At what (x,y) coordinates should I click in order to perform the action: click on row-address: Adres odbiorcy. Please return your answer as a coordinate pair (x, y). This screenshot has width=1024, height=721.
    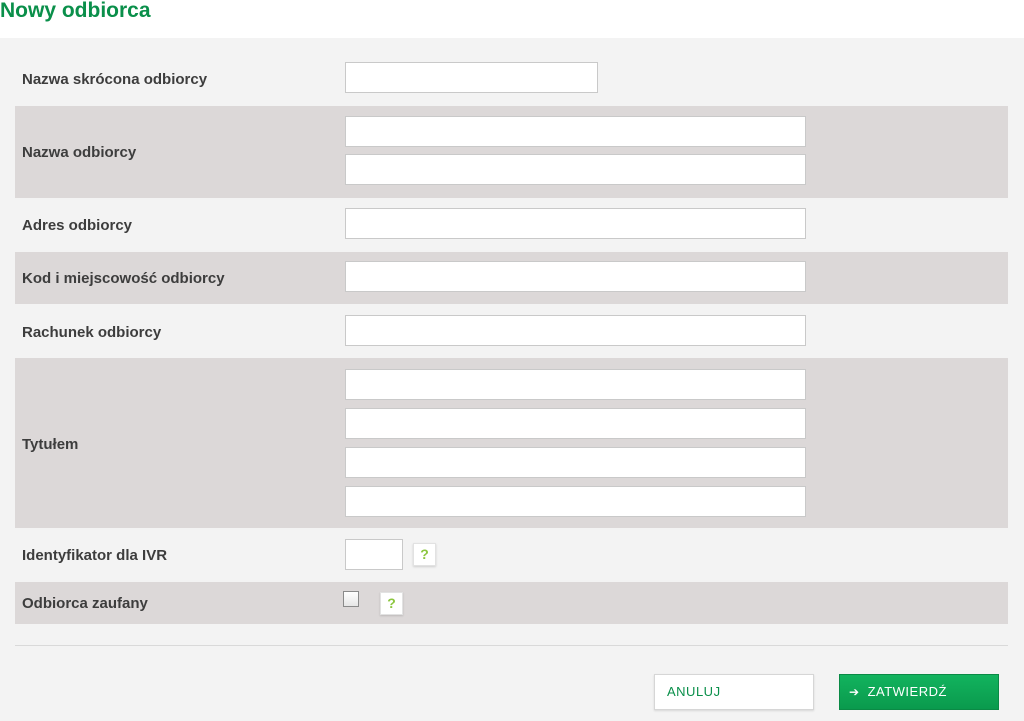
    Looking at the image, I should click on (511, 225).